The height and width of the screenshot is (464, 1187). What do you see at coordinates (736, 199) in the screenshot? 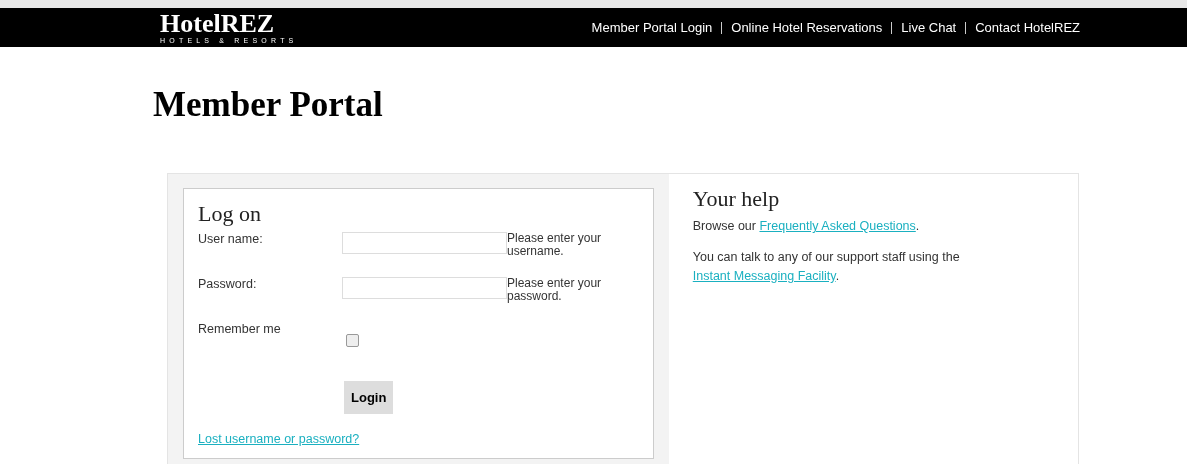
I see `help-title: Your help` at bounding box center [736, 199].